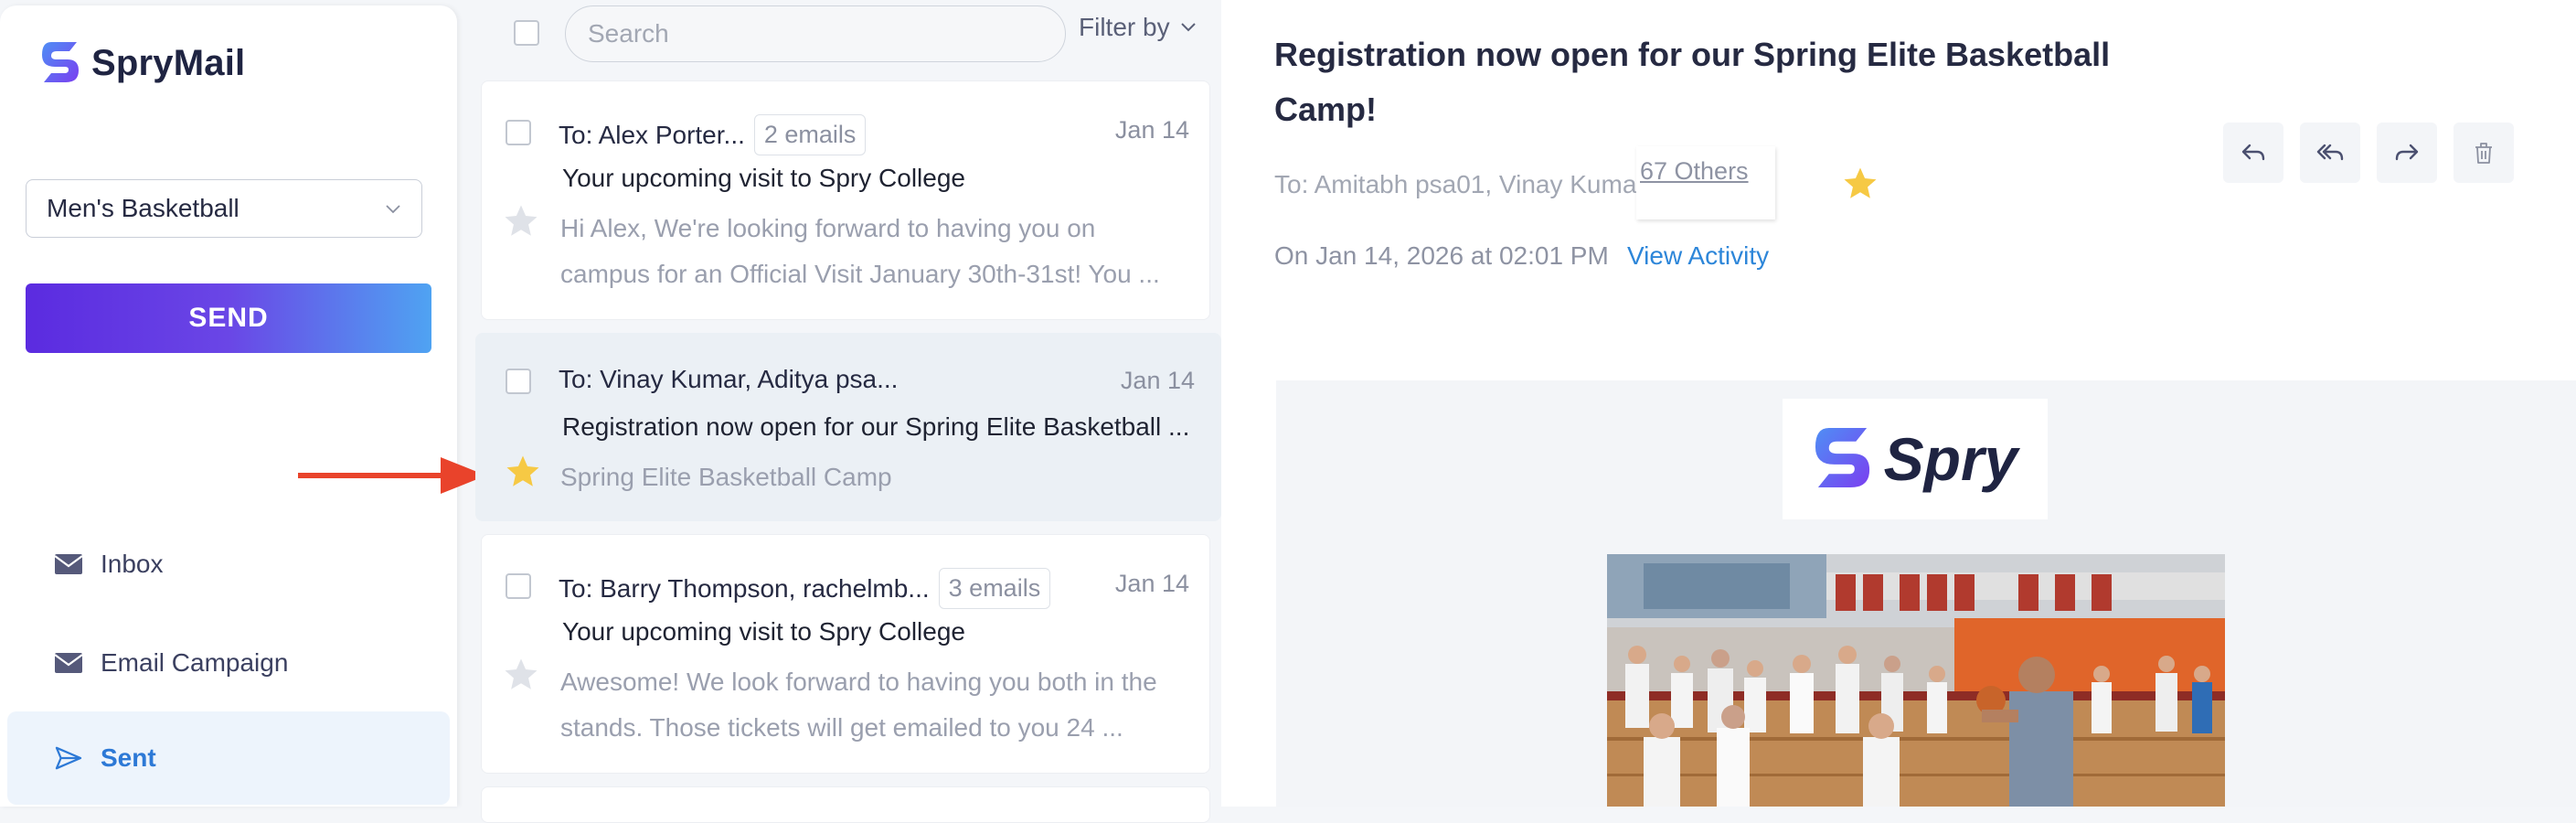  I want to click on filter-dropdown: Filter by, so click(1138, 28).